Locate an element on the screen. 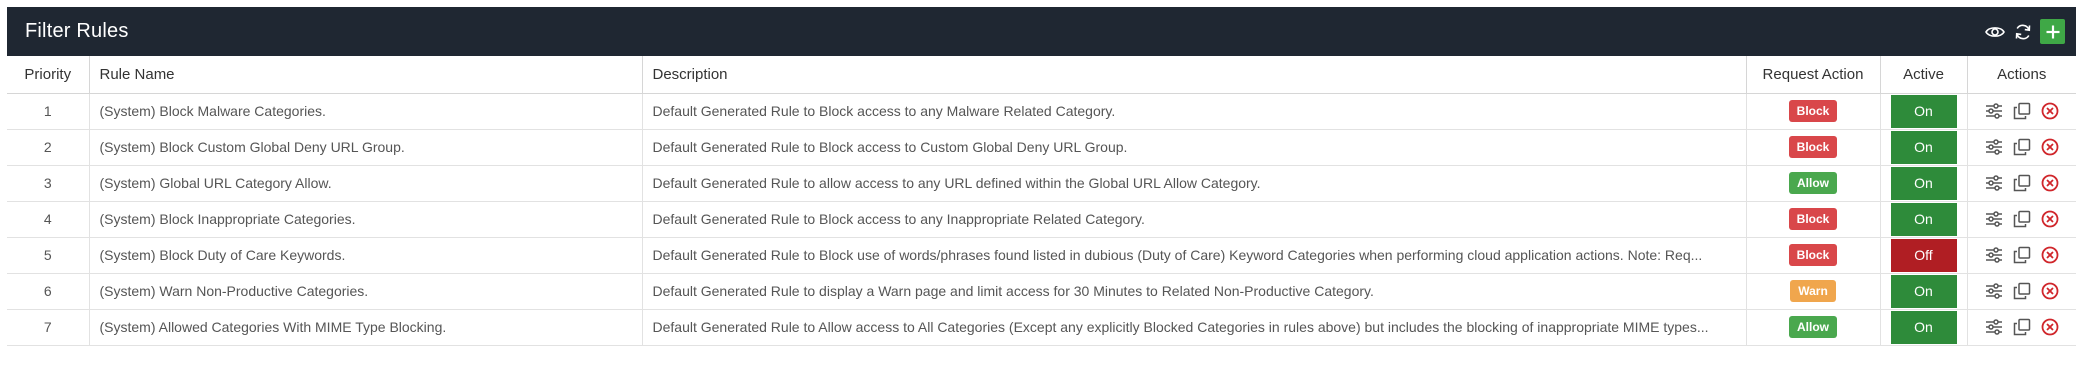 The width and height of the screenshot is (2083, 391). request-action-badge: Warn is located at coordinates (1813, 291).